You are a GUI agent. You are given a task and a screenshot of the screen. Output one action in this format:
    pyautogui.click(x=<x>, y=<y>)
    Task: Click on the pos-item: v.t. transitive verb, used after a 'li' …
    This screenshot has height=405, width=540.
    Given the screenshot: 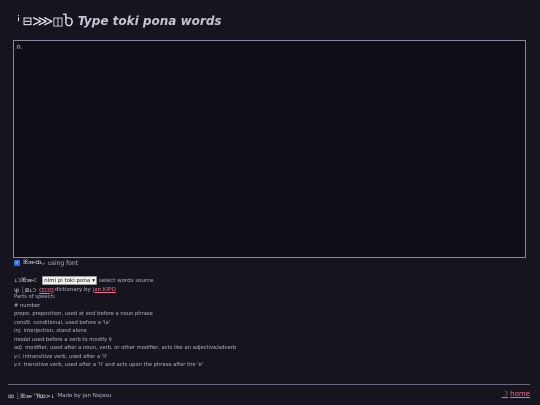 What is the action you would take?
    pyautogui.click(x=109, y=365)
    